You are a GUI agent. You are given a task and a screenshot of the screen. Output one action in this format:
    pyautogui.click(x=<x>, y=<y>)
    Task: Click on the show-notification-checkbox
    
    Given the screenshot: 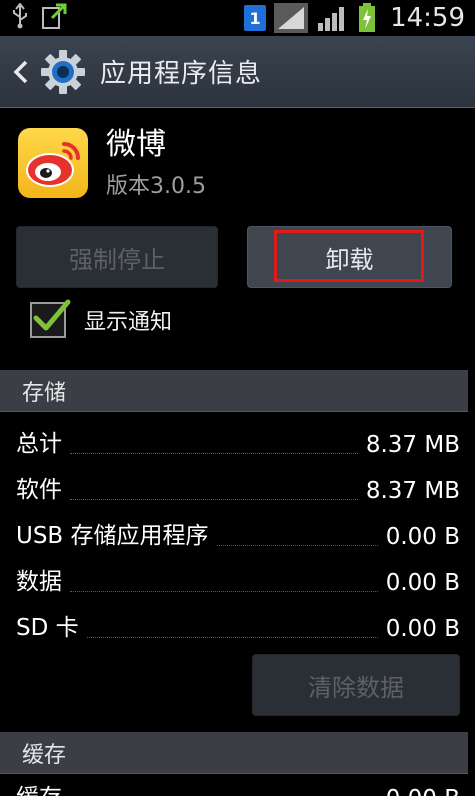 What is the action you would take?
    pyautogui.click(x=50, y=318)
    